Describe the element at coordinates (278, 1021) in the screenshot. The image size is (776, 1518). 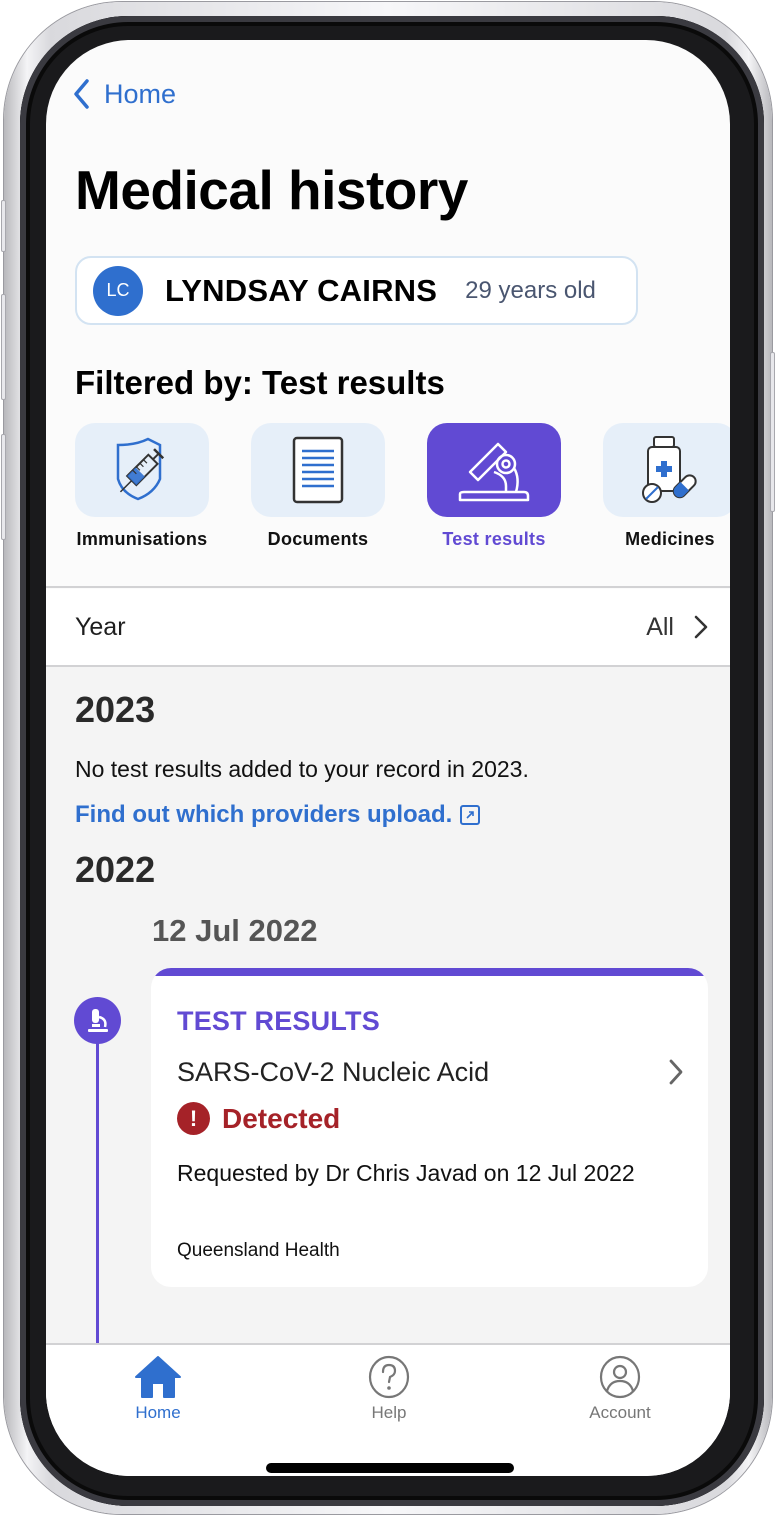
I see `card-type-label: TEST RESULTS` at that location.